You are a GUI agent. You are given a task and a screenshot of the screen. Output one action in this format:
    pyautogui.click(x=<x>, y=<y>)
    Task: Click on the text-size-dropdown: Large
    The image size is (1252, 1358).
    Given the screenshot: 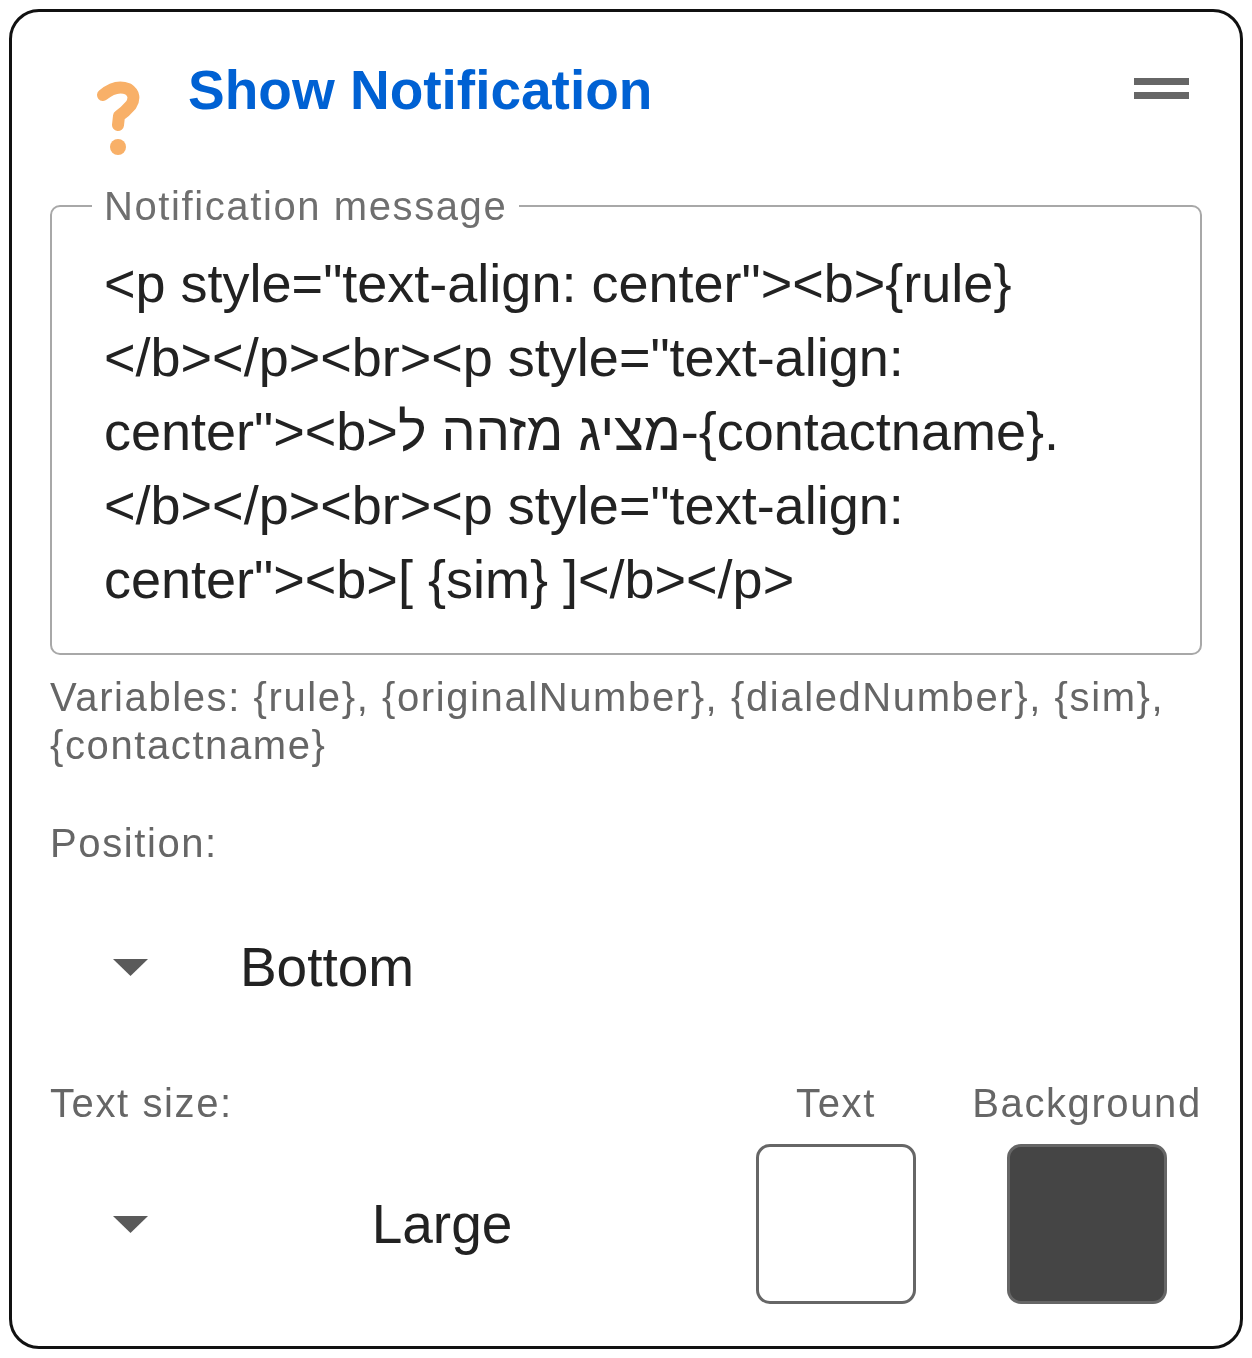 What is the action you would take?
    pyautogui.click(x=393, y=1224)
    